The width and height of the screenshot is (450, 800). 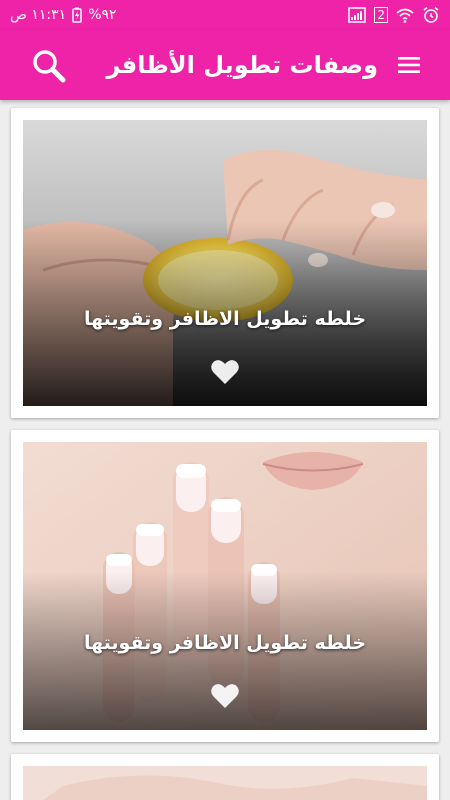 I want to click on search-icon, so click(x=49, y=66).